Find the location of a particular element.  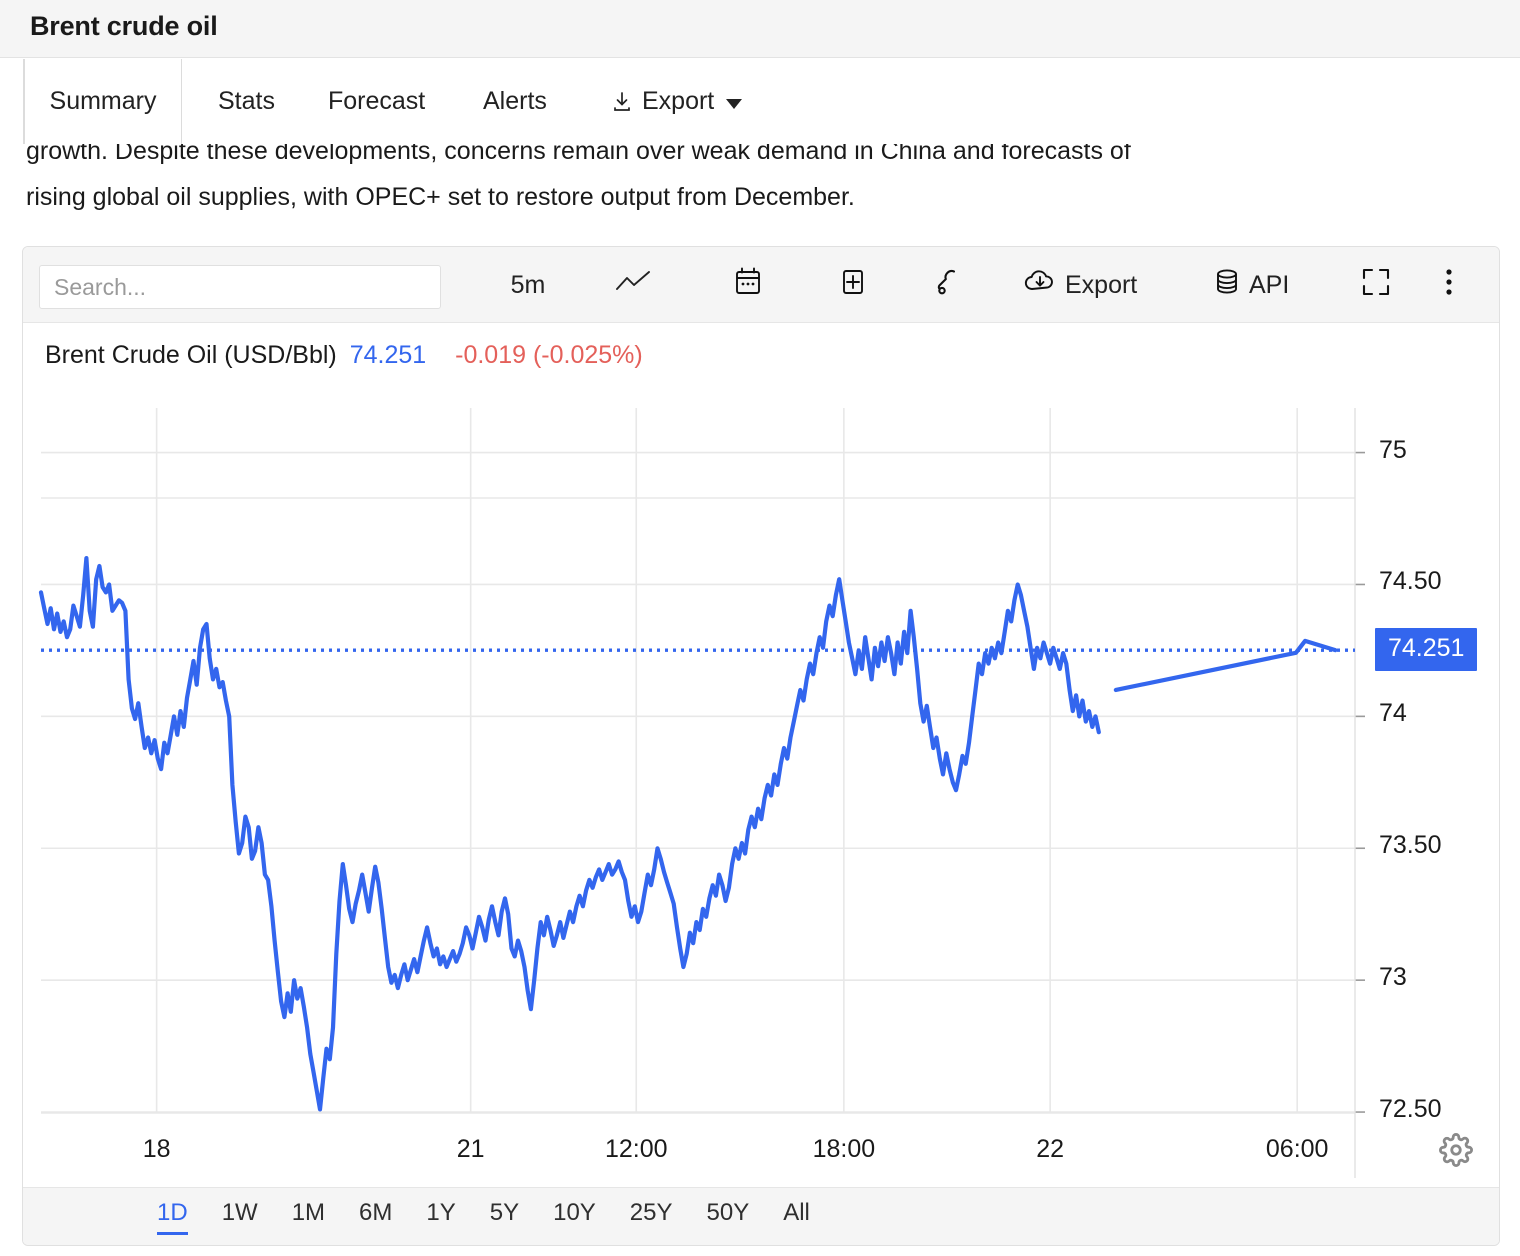

api-button: API is located at coordinates (1251, 285).